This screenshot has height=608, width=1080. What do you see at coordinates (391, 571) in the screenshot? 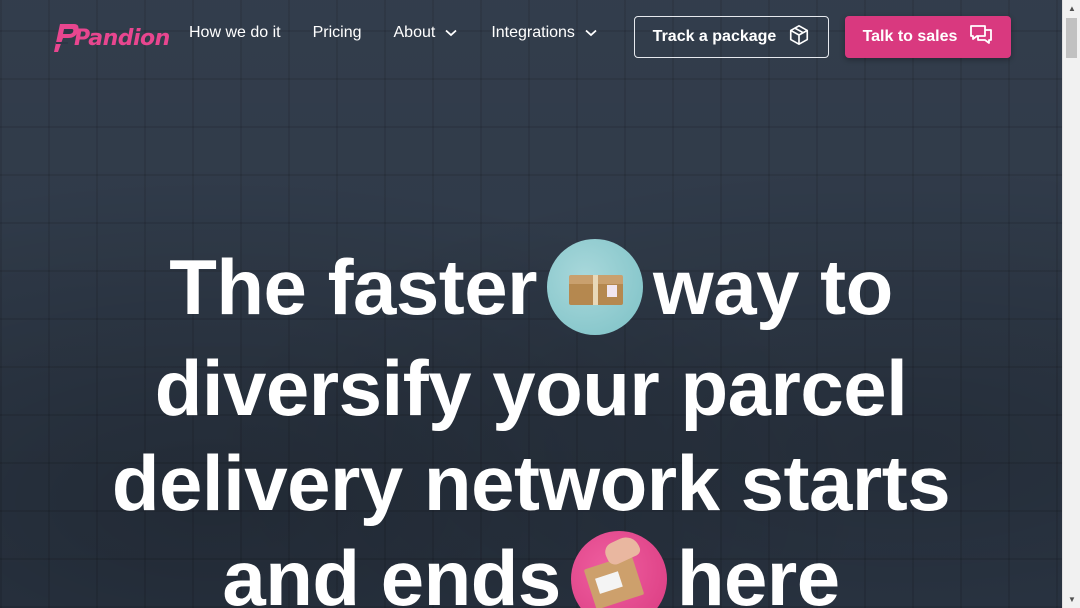
I see `hero-text-4a: and ends` at bounding box center [391, 571].